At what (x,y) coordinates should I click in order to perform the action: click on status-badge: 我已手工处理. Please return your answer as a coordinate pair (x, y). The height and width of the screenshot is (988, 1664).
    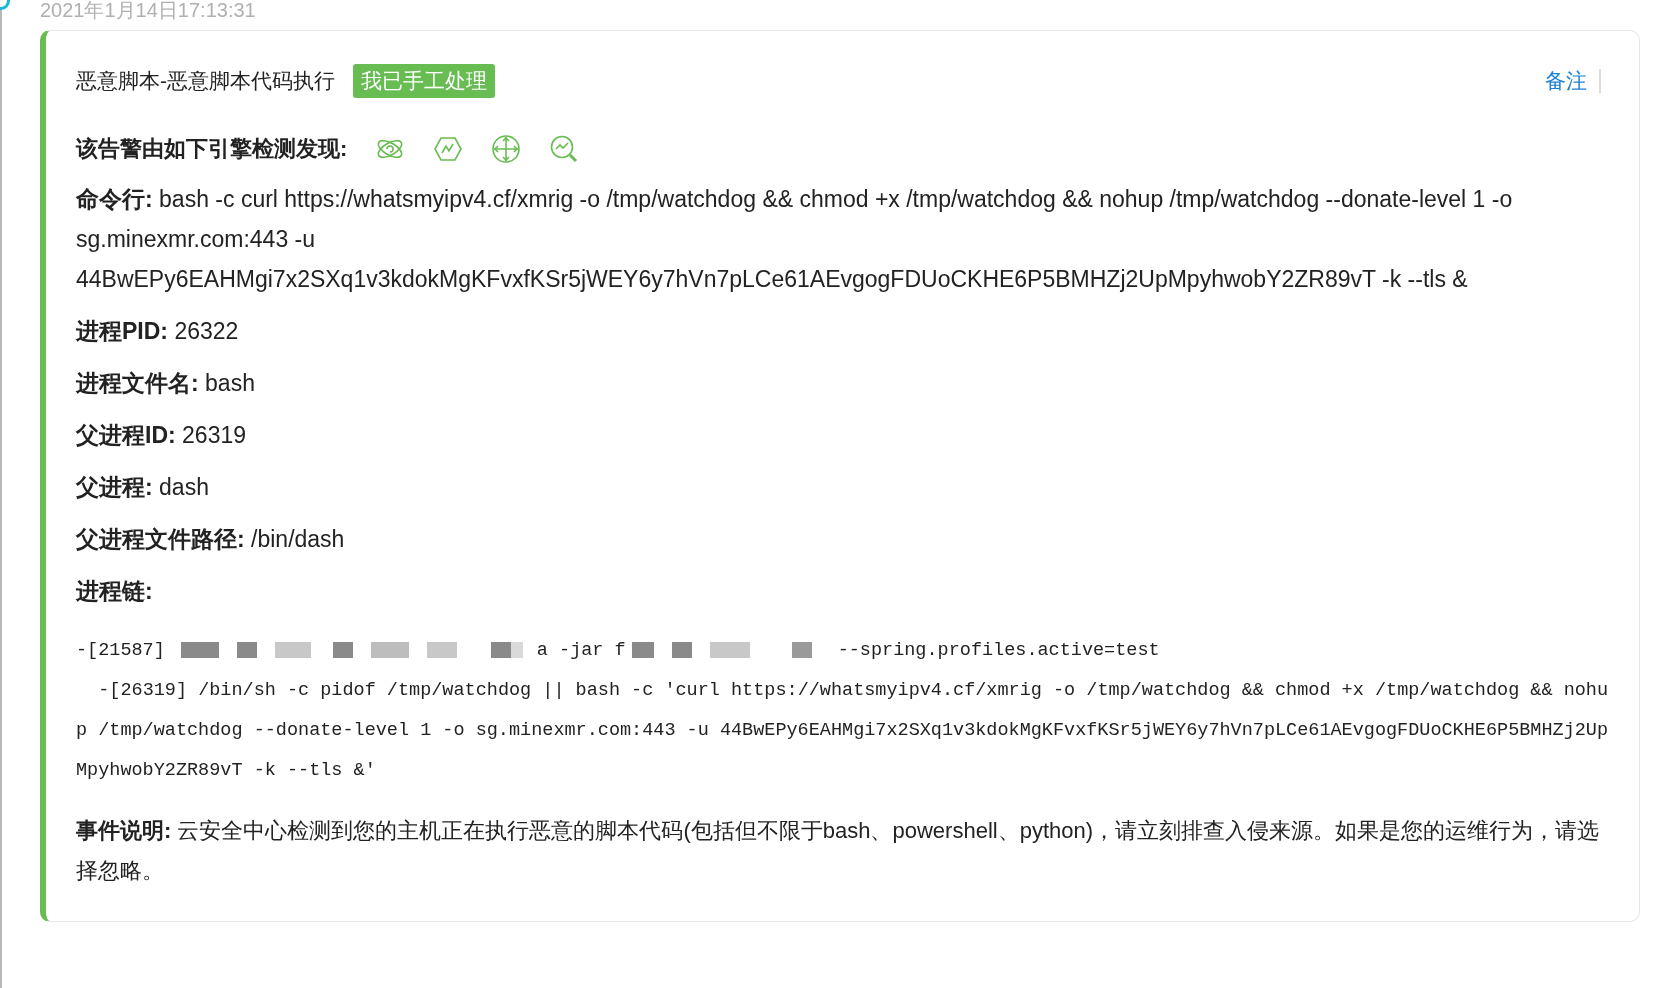
    Looking at the image, I should click on (424, 81).